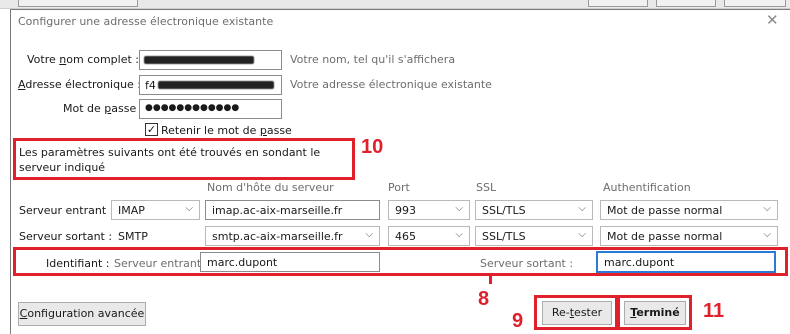 The image size is (790, 334). I want to click on incoming-protocol-value: IMAP, so click(131, 210).